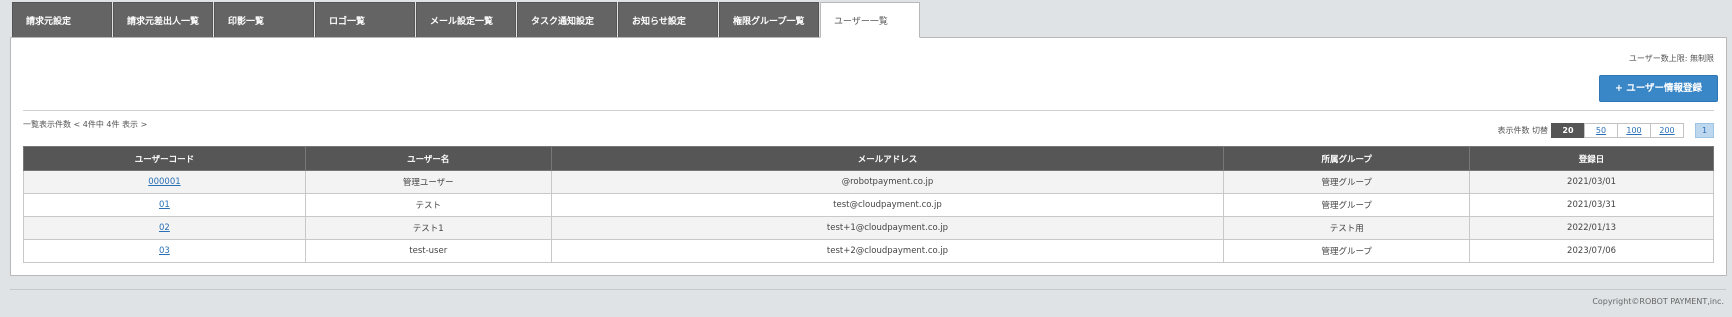  What do you see at coordinates (428, 205) in the screenshot?
I see `user-name-cell: テスト` at bounding box center [428, 205].